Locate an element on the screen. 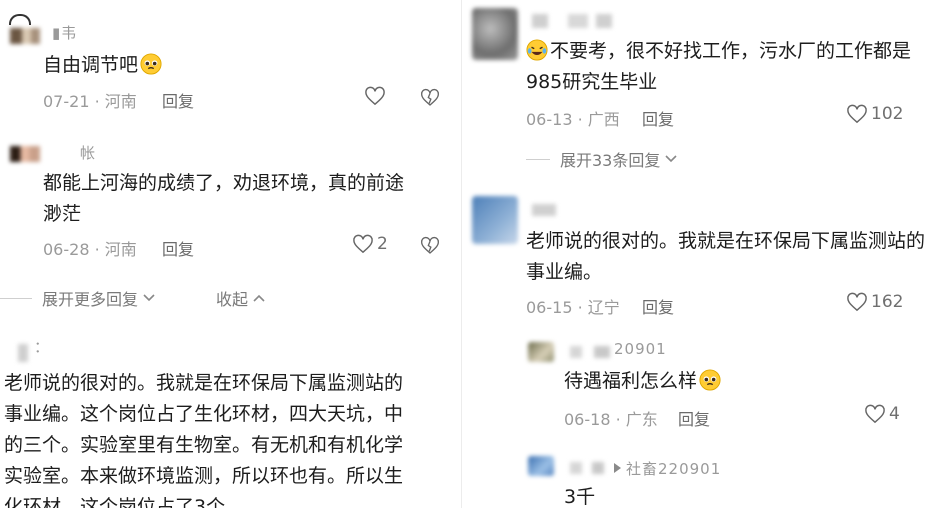 The height and width of the screenshot is (508, 934). comment-meta: 06-28 · 河南 is located at coordinates (90, 249).